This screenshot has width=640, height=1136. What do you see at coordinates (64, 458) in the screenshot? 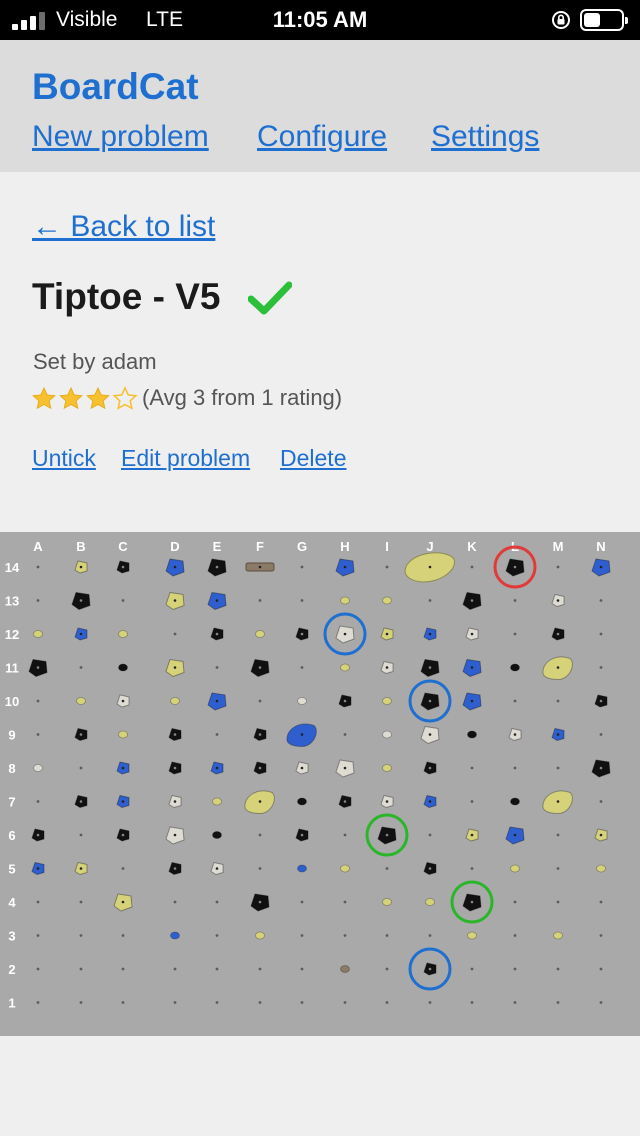
I see `untick-link: Untick` at bounding box center [64, 458].